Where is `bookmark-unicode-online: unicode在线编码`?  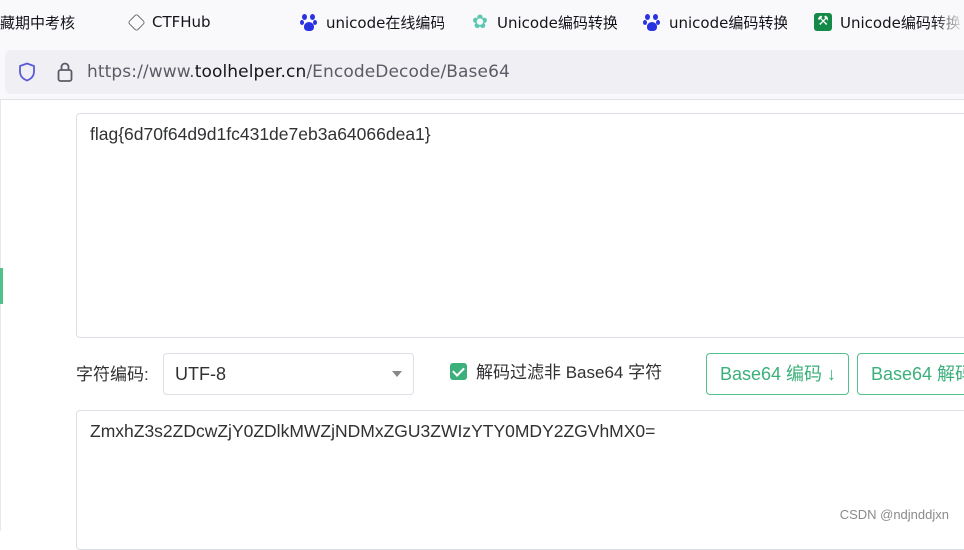 bookmark-unicode-online: unicode在线编码 is located at coordinates (372, 22).